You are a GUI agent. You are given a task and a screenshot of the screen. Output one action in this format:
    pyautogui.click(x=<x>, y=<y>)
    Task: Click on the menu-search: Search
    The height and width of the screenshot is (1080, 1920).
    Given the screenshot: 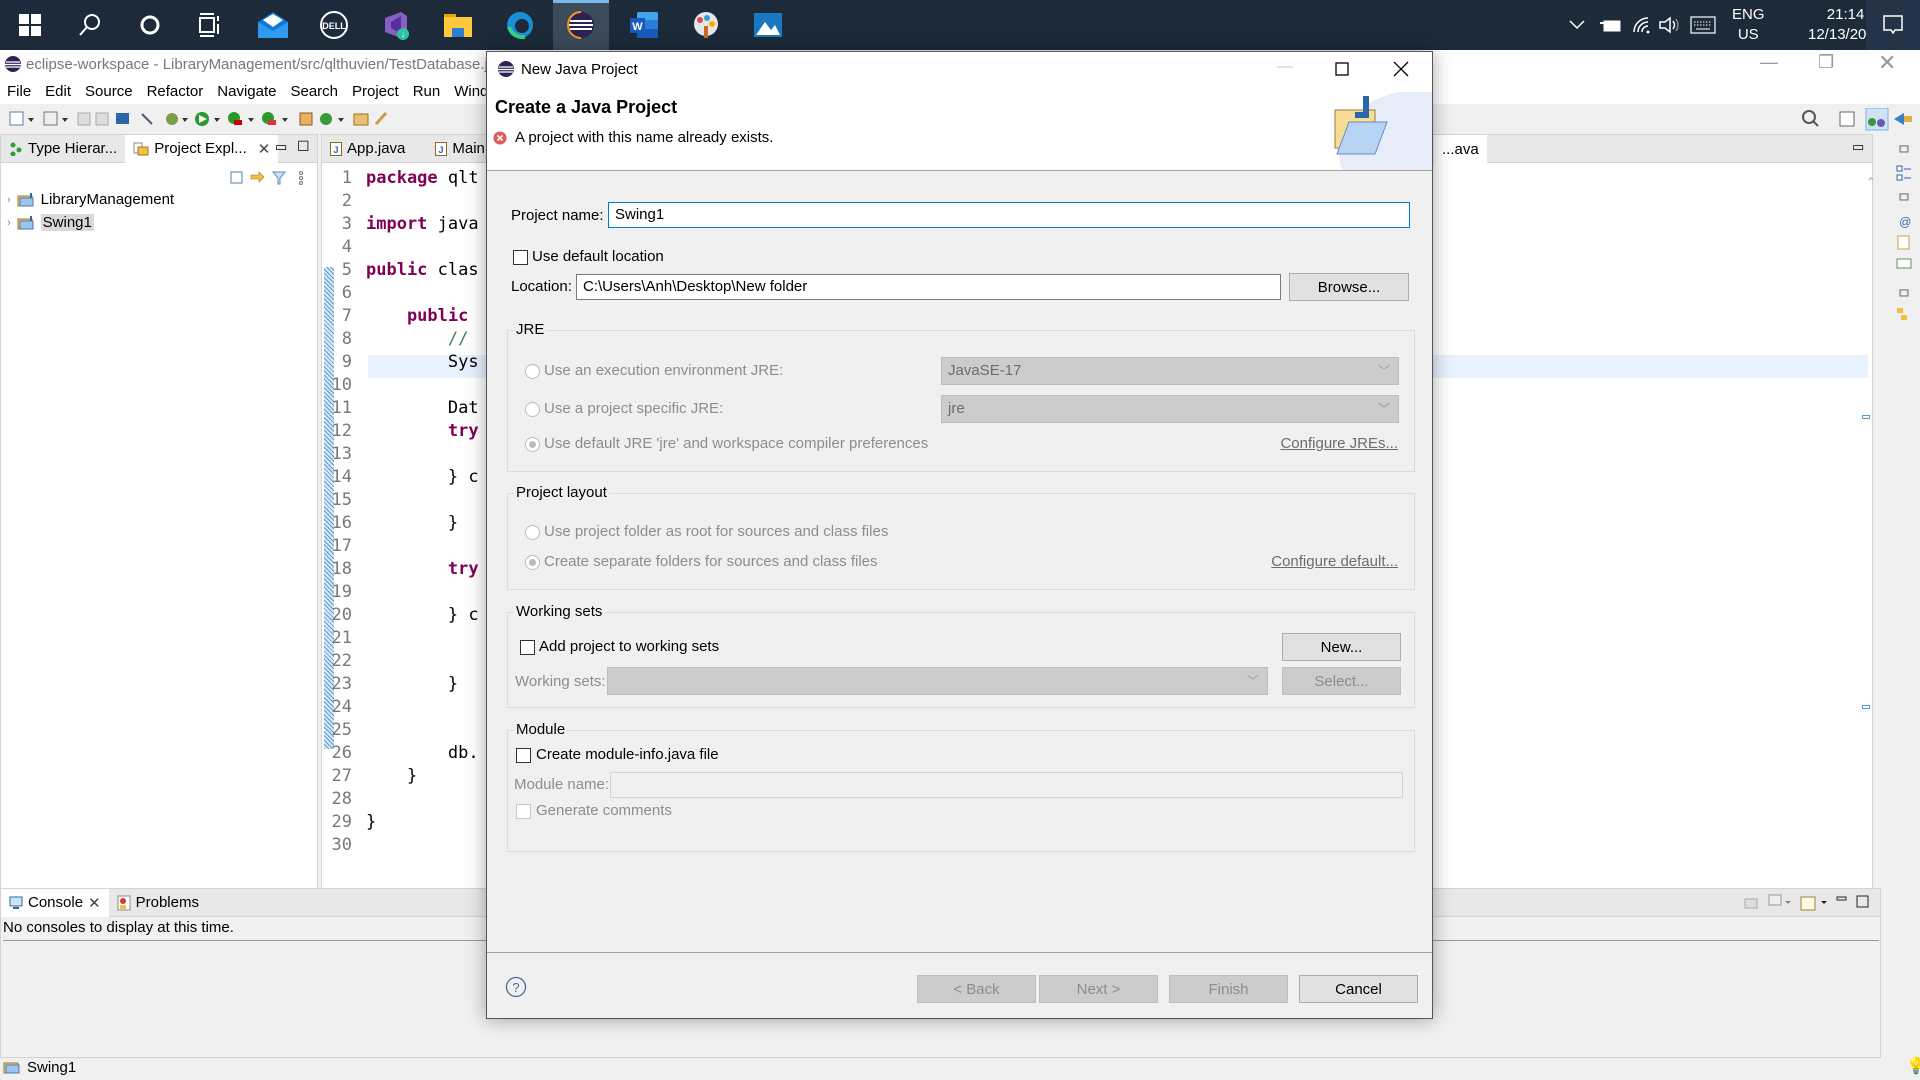 What is the action you would take?
    pyautogui.click(x=314, y=91)
    